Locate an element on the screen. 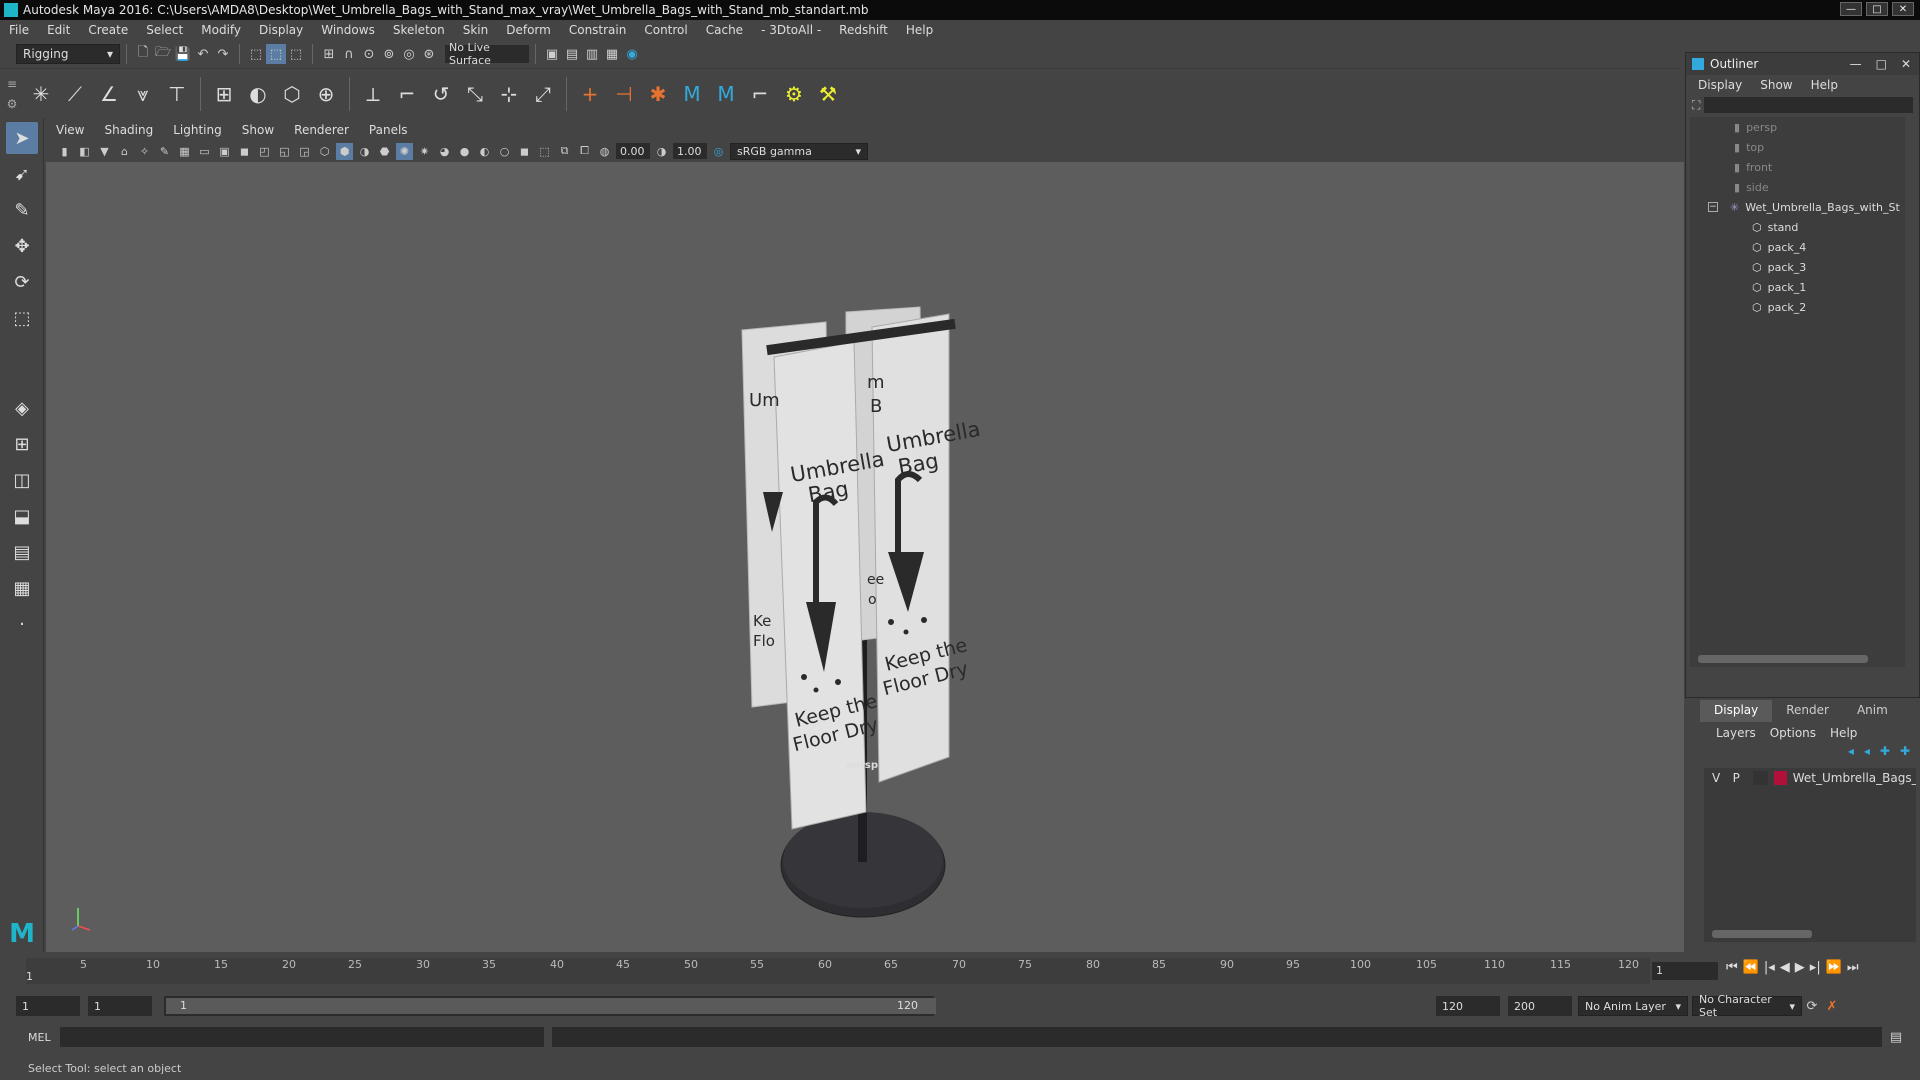  render-settings-icon: ▦ is located at coordinates (612, 54).